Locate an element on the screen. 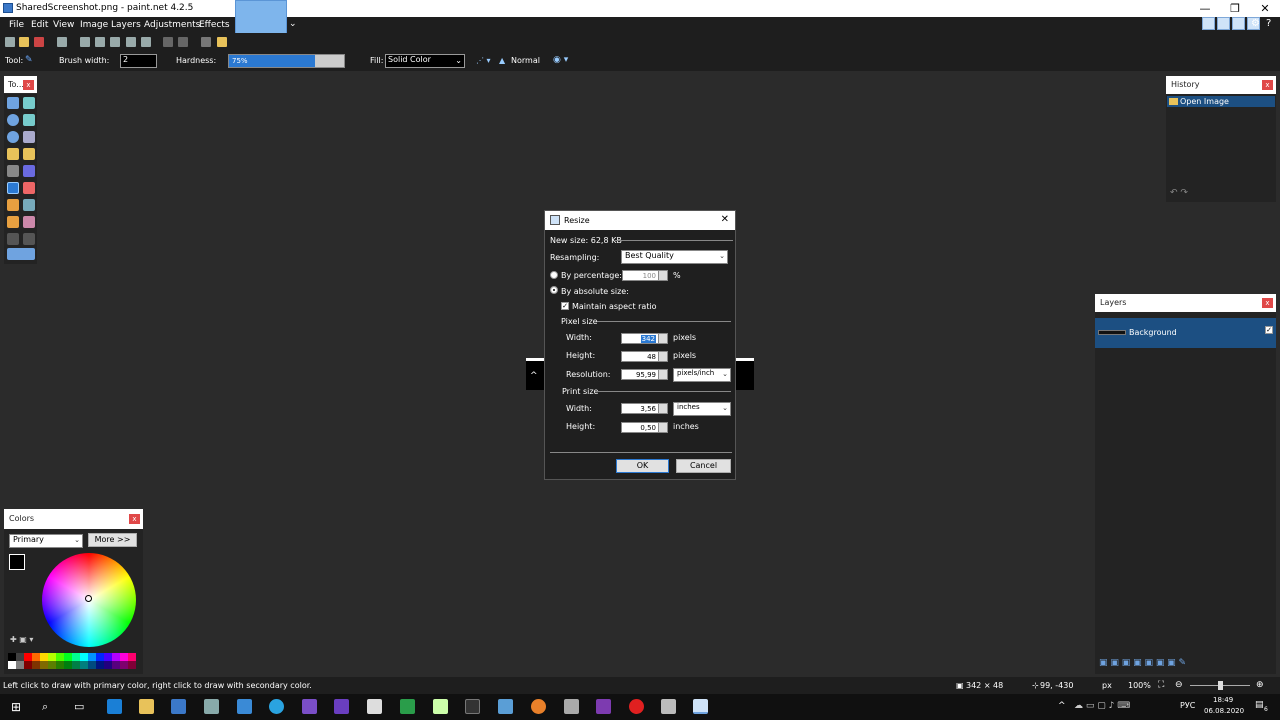 The width and height of the screenshot is (1280, 720). resolution-spinner is located at coordinates (662, 374).